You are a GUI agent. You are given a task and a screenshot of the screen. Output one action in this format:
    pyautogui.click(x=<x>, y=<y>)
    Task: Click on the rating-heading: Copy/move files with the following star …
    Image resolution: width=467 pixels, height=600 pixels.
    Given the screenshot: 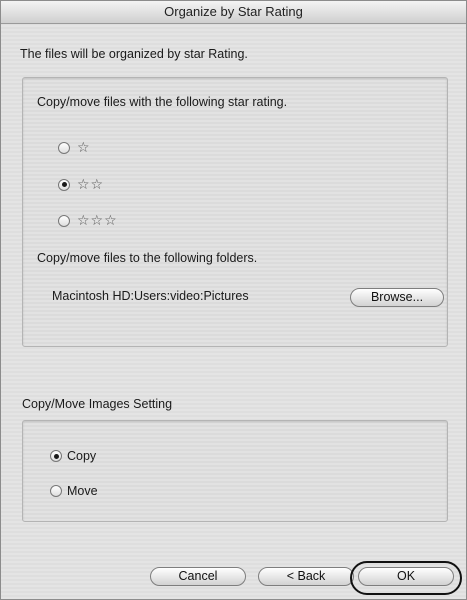 What is the action you would take?
    pyautogui.click(x=162, y=102)
    